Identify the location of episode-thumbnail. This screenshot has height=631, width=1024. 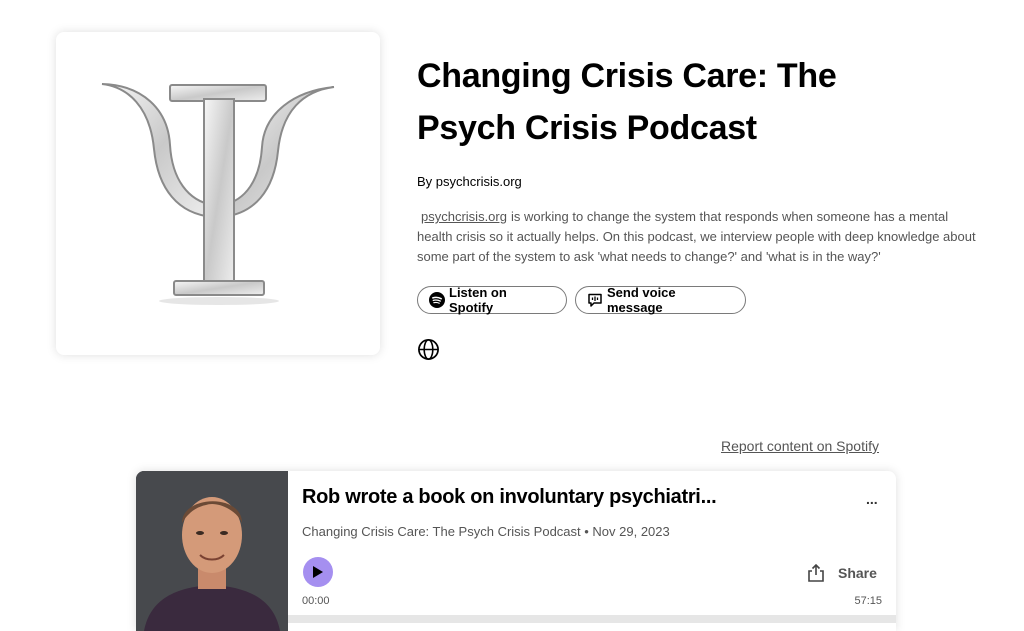
(212, 551).